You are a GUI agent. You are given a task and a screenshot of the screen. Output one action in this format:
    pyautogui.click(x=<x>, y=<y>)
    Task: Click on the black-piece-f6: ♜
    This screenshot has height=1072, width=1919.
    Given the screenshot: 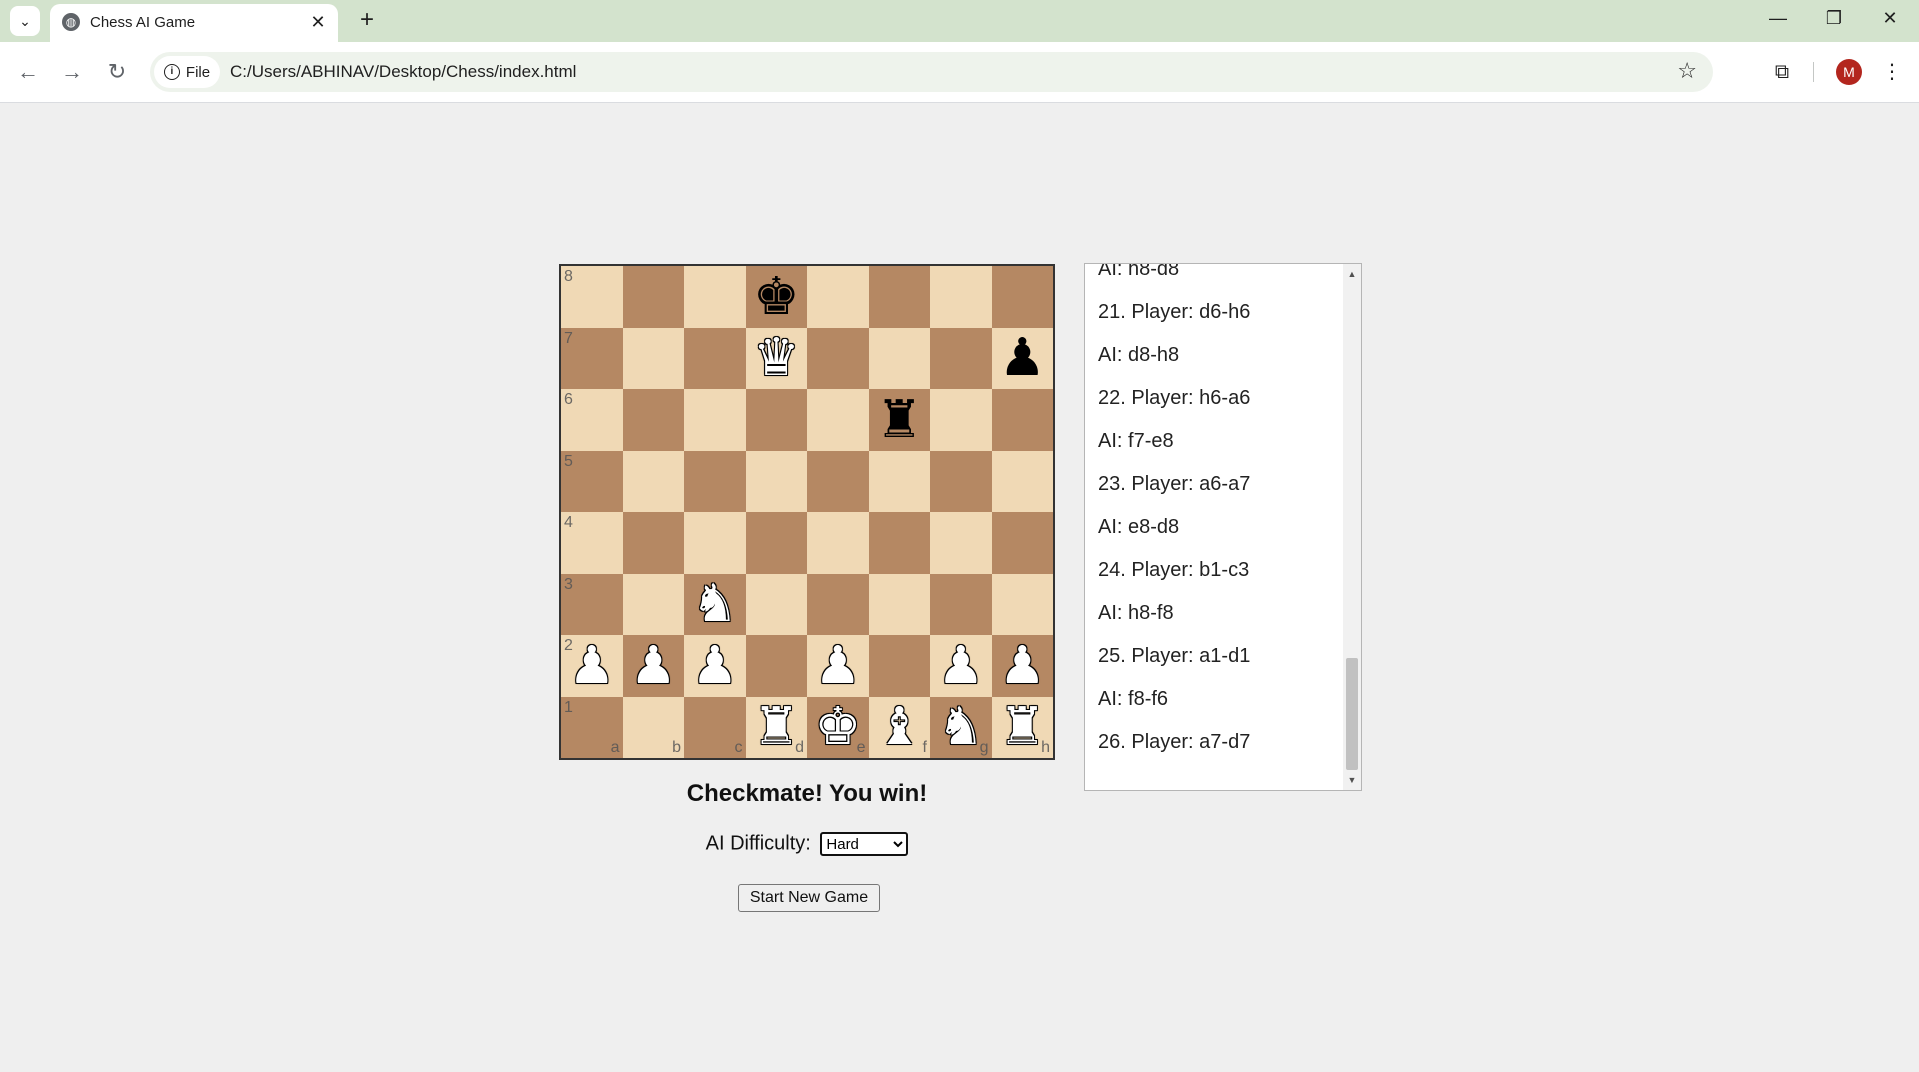 What is the action you would take?
    pyautogui.click(x=899, y=420)
    